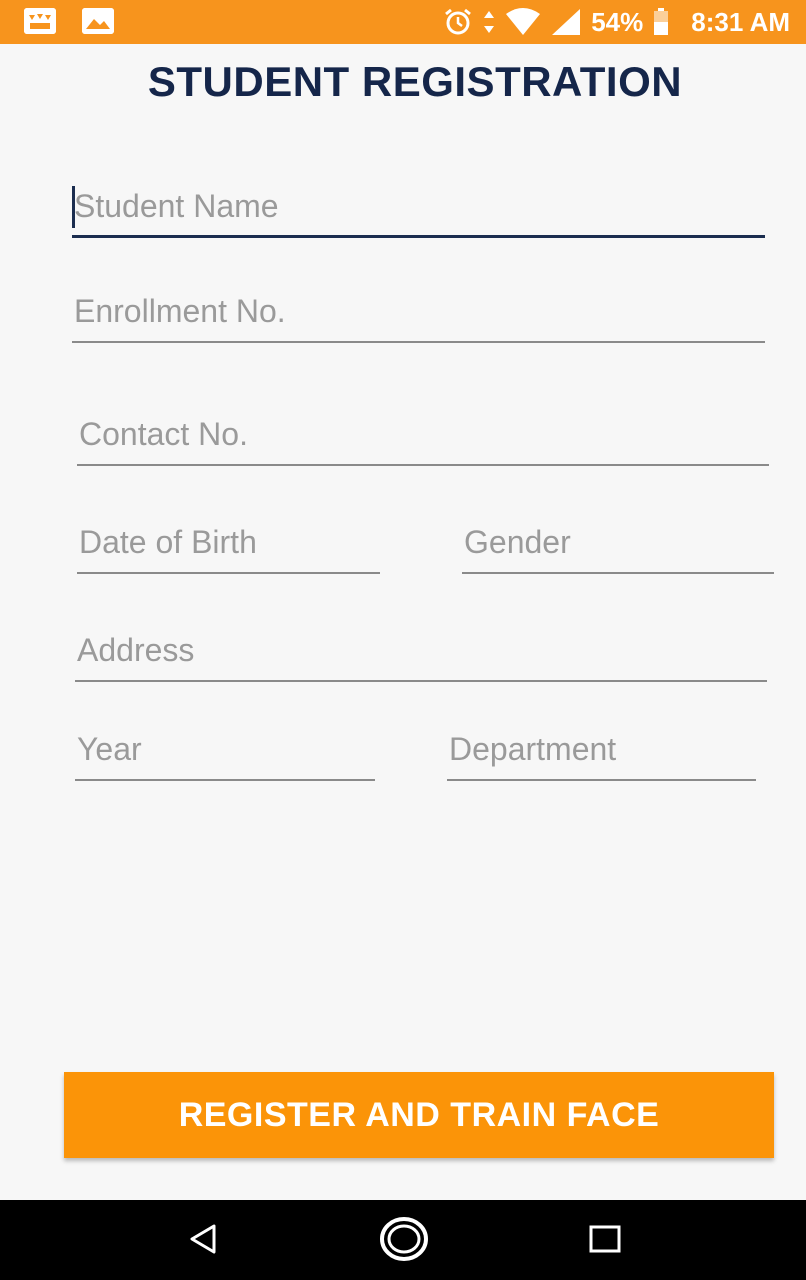  I want to click on enrollment-no-underline, so click(418, 342).